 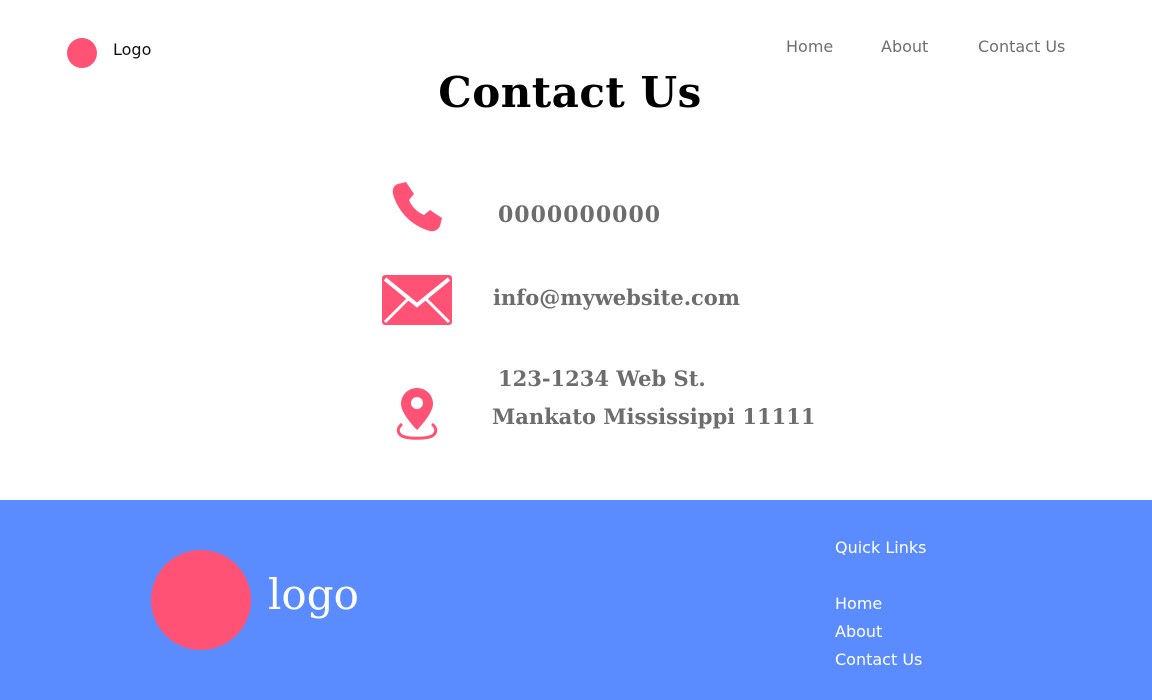 I want to click on footer-link-about: About, so click(x=858, y=631).